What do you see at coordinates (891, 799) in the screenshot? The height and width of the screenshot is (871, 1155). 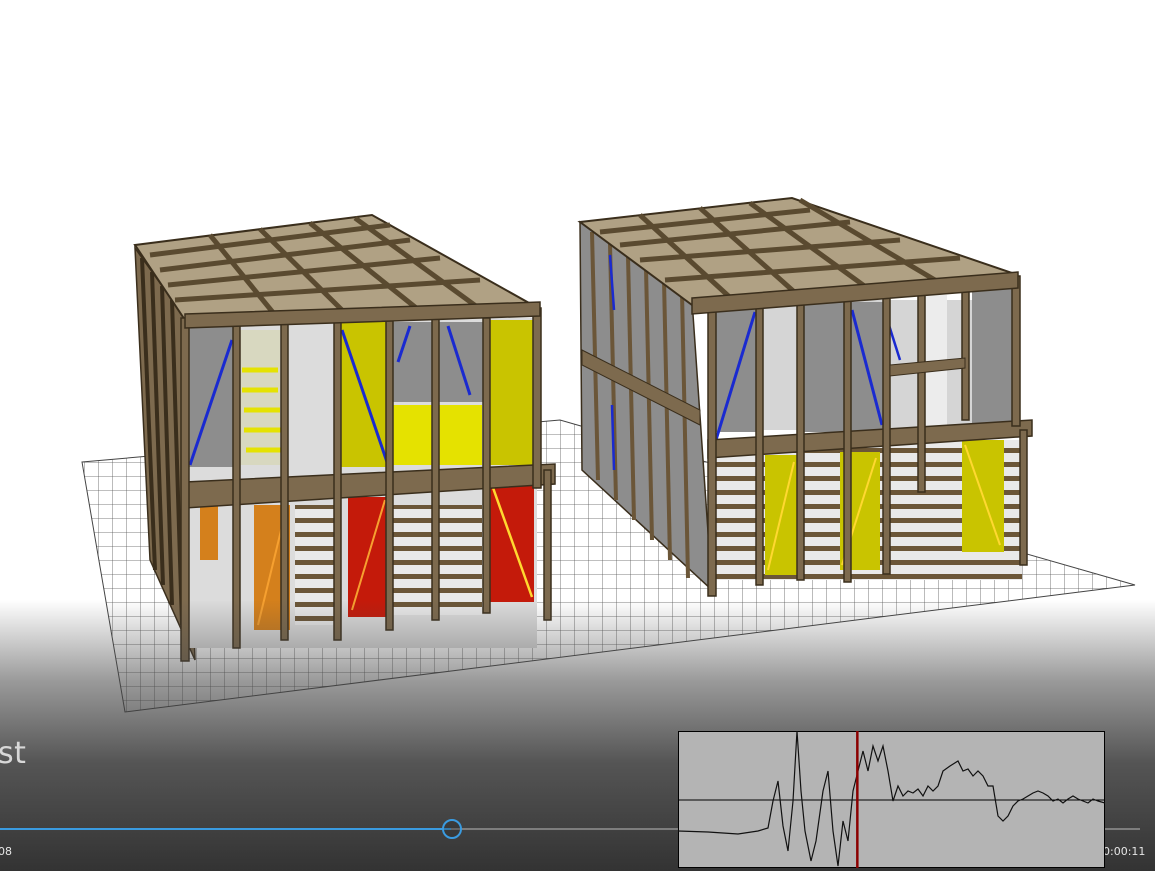 I see `waveform-inset` at bounding box center [891, 799].